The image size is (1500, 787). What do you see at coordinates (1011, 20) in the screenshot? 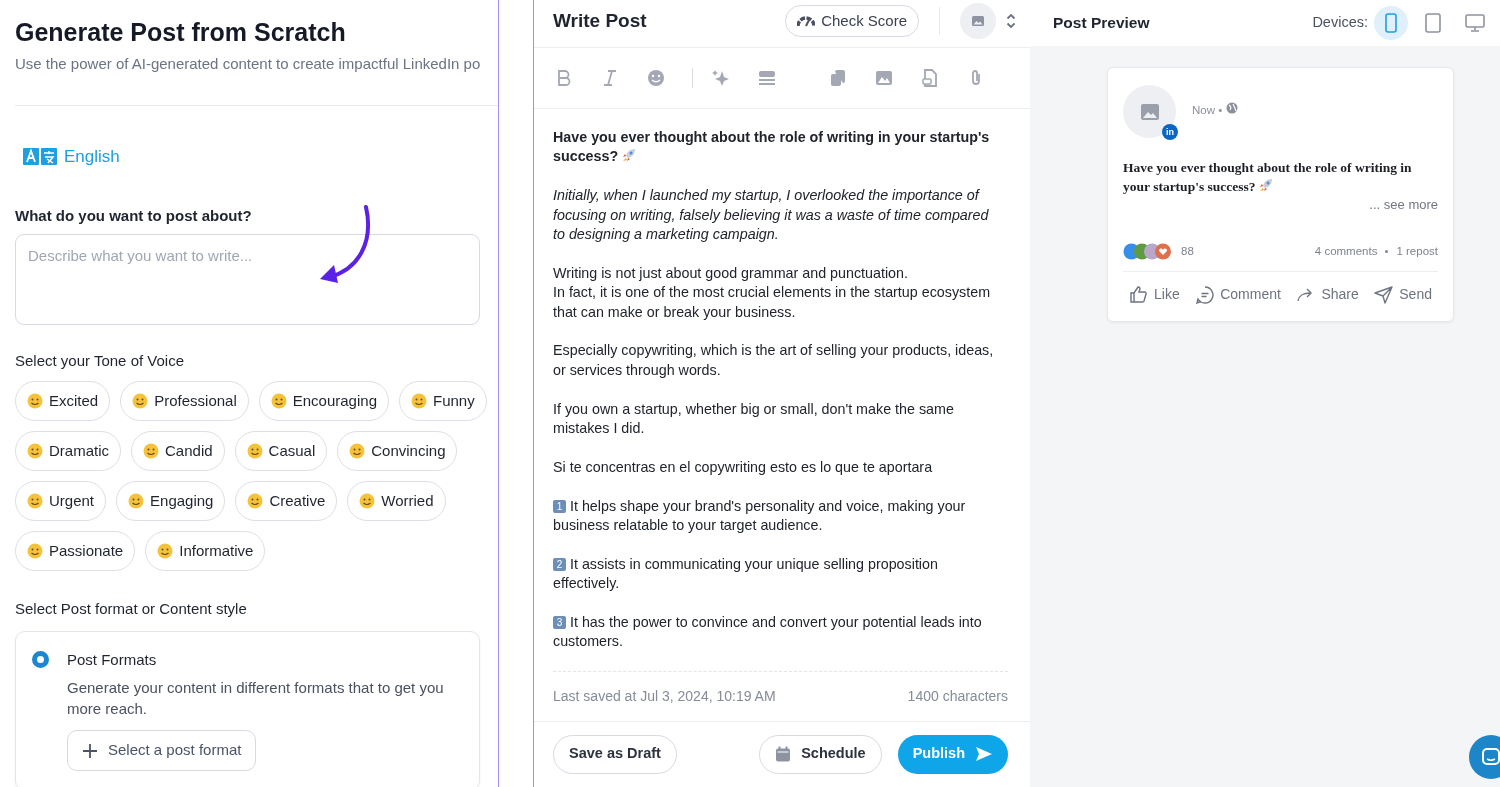
I see `chevron-updown-icon` at bounding box center [1011, 20].